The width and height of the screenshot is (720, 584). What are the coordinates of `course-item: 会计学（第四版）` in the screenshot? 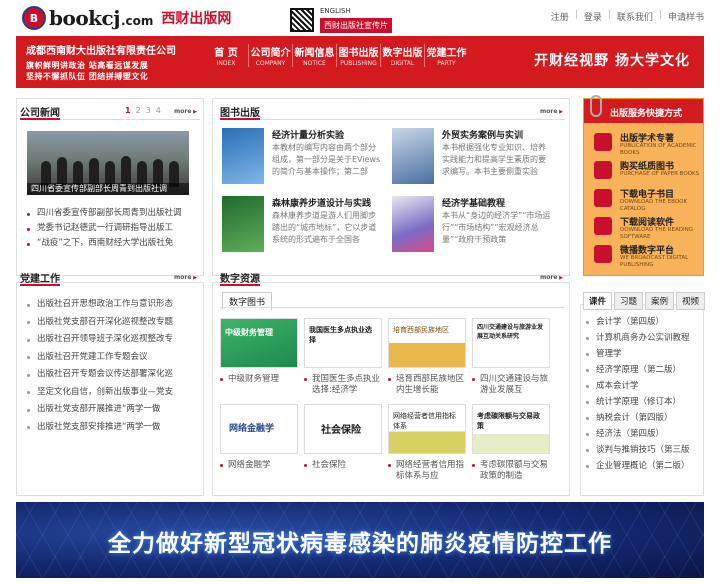 It's located at (643, 322).